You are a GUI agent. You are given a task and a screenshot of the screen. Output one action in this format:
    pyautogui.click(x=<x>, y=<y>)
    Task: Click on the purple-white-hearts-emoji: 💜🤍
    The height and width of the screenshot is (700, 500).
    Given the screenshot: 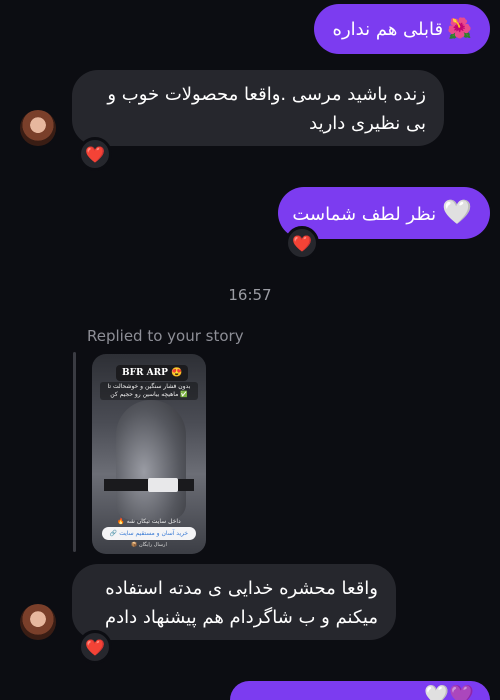 What is the action you would take?
    pyautogui.click(x=449, y=691)
    